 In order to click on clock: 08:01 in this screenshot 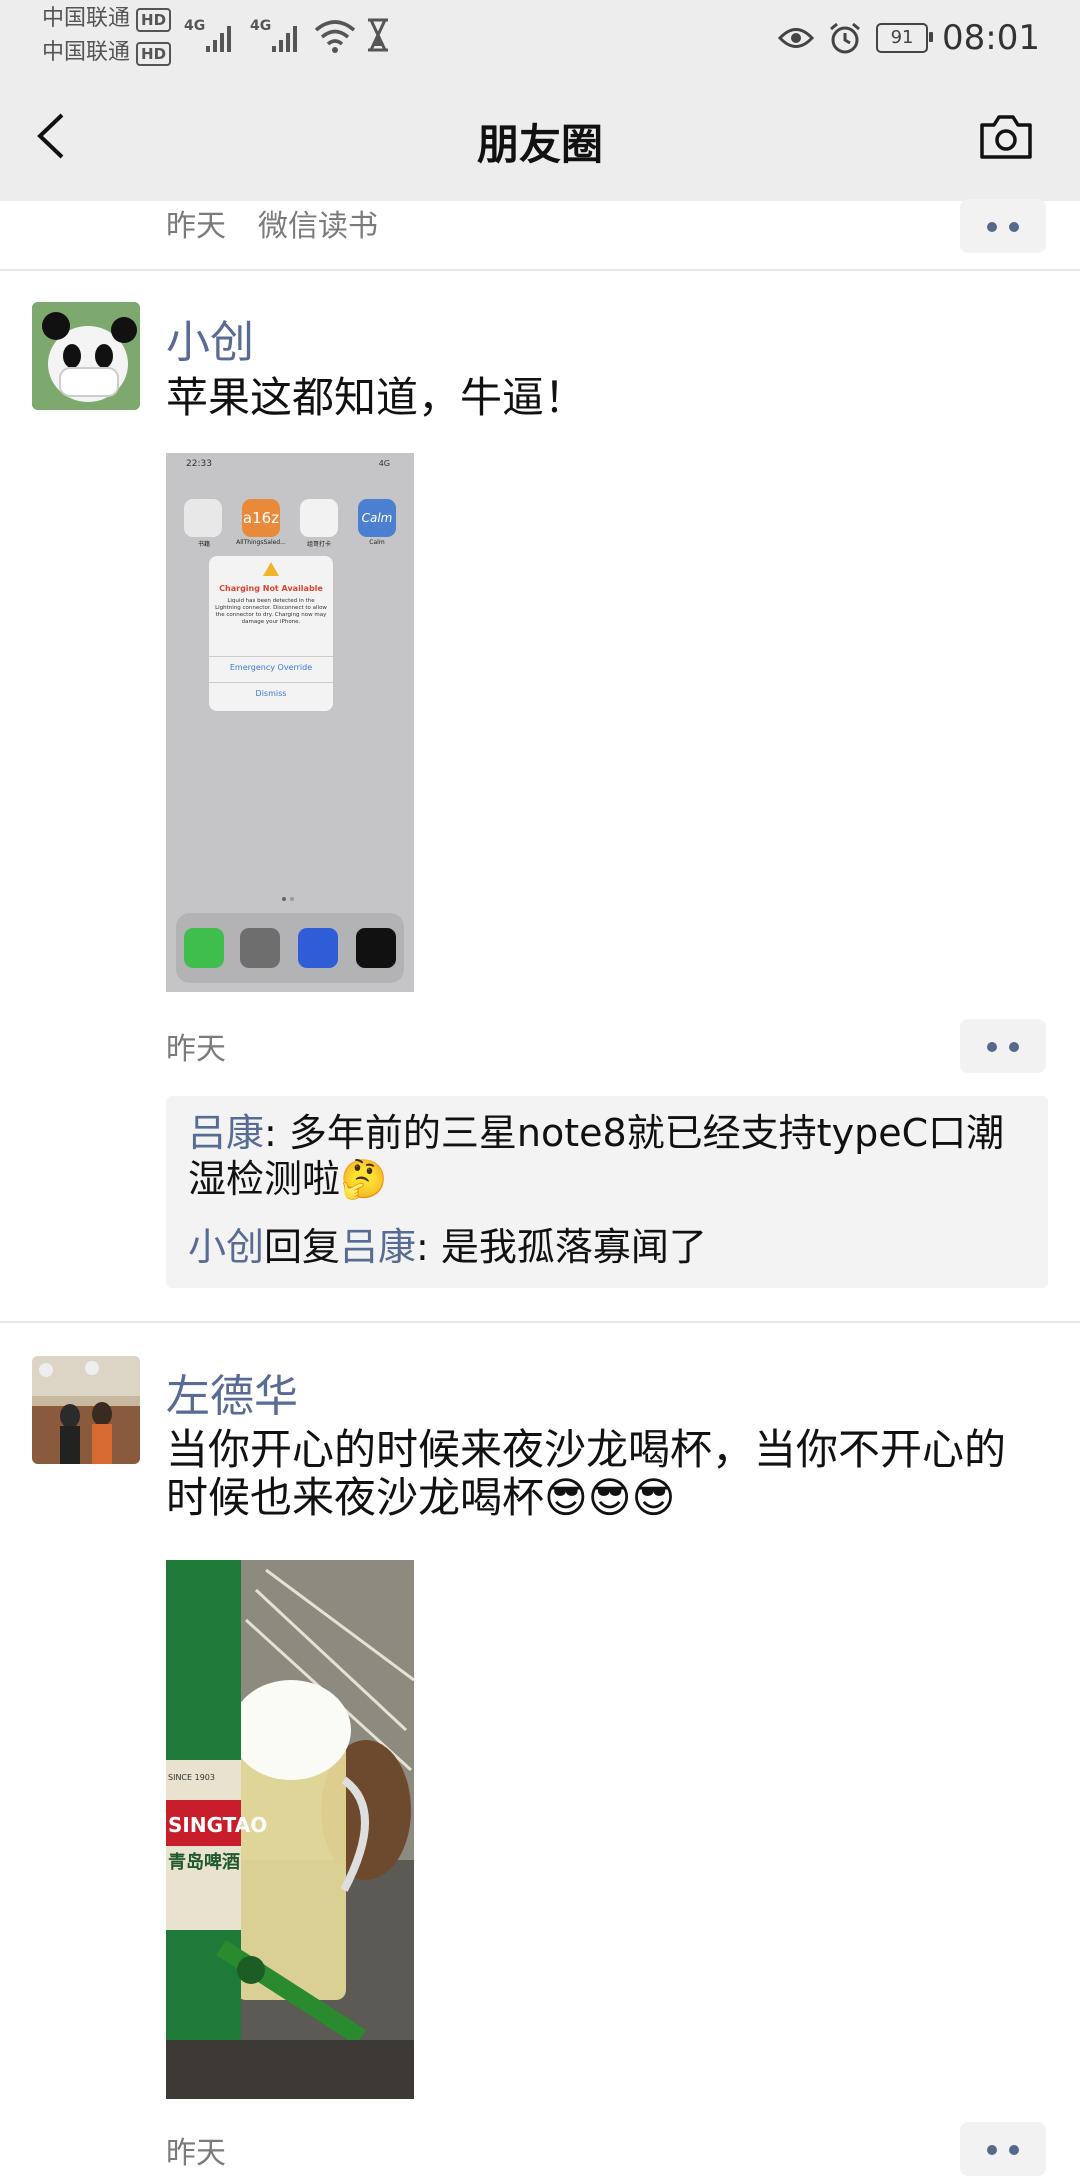, I will do `click(991, 38)`.